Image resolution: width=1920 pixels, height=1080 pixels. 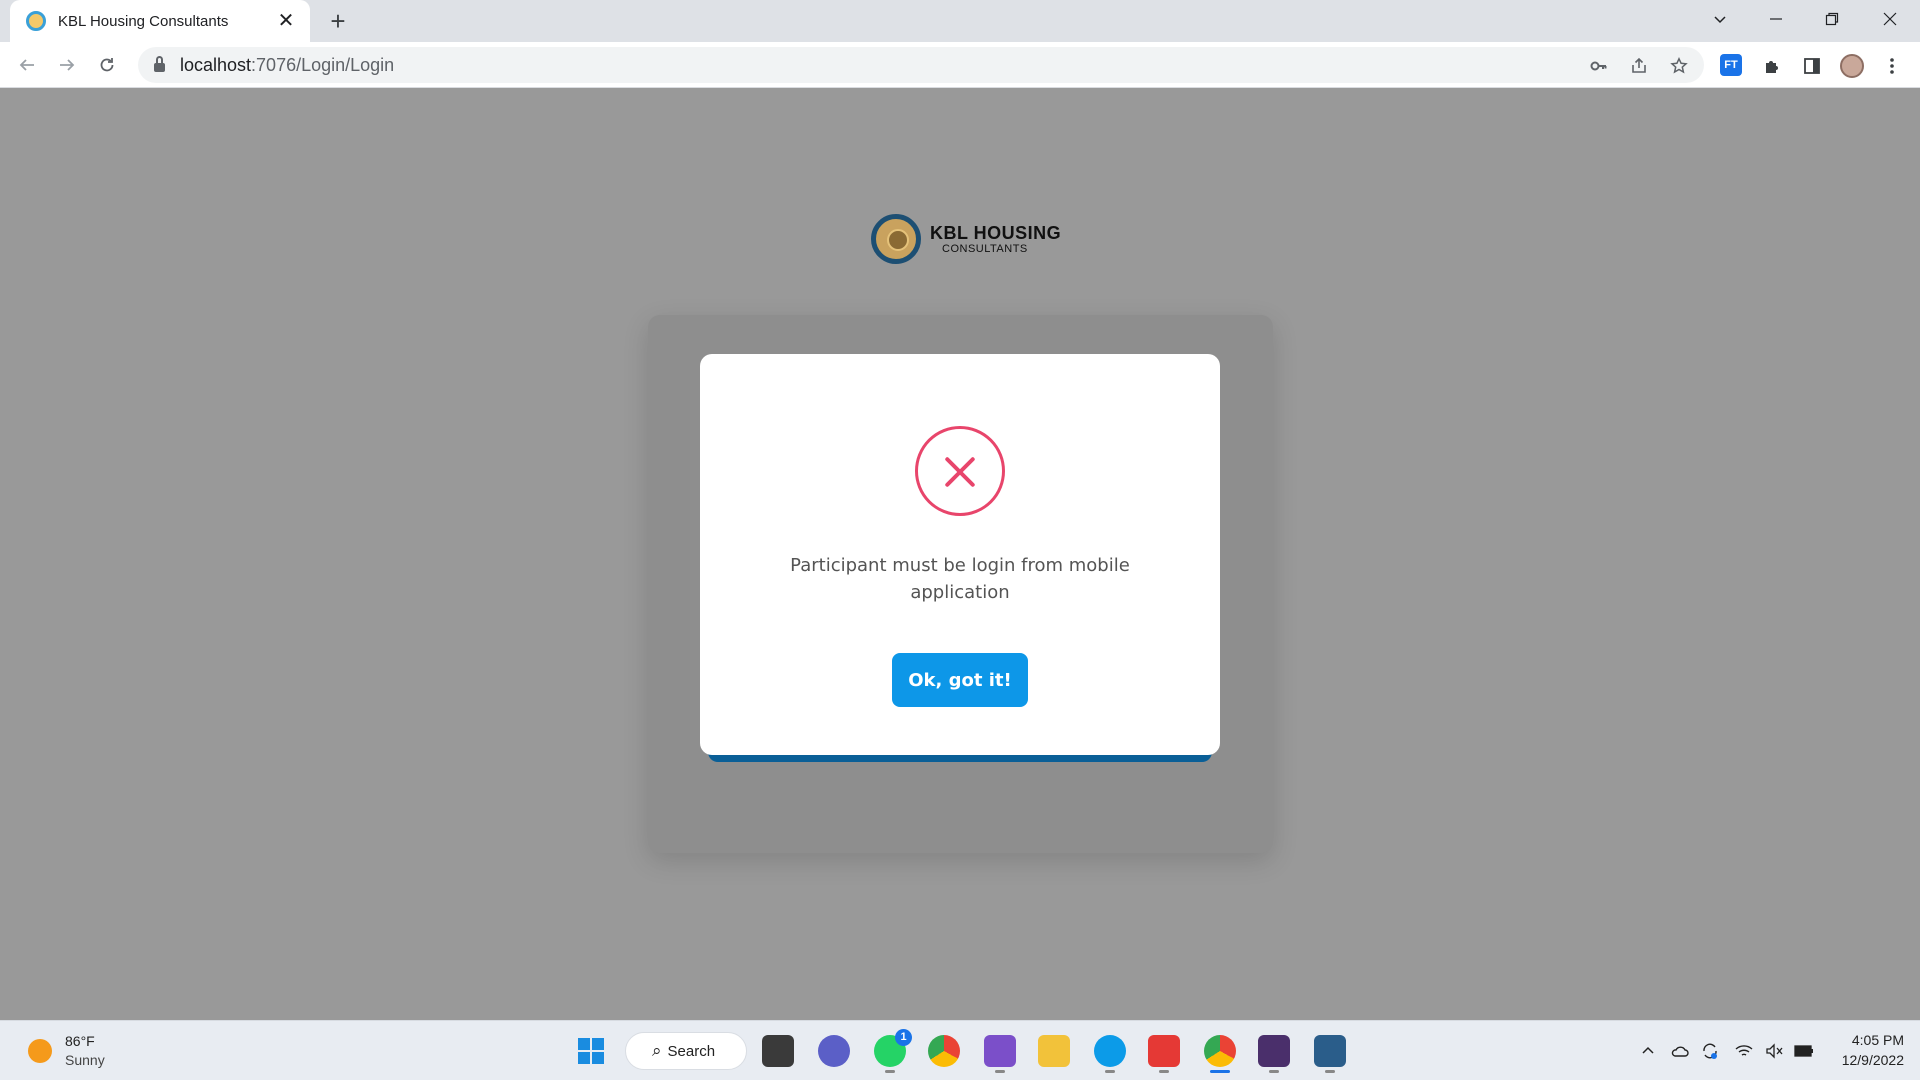 What do you see at coordinates (323, 64) in the screenshot?
I see `url-path: :7076/Login/Login` at bounding box center [323, 64].